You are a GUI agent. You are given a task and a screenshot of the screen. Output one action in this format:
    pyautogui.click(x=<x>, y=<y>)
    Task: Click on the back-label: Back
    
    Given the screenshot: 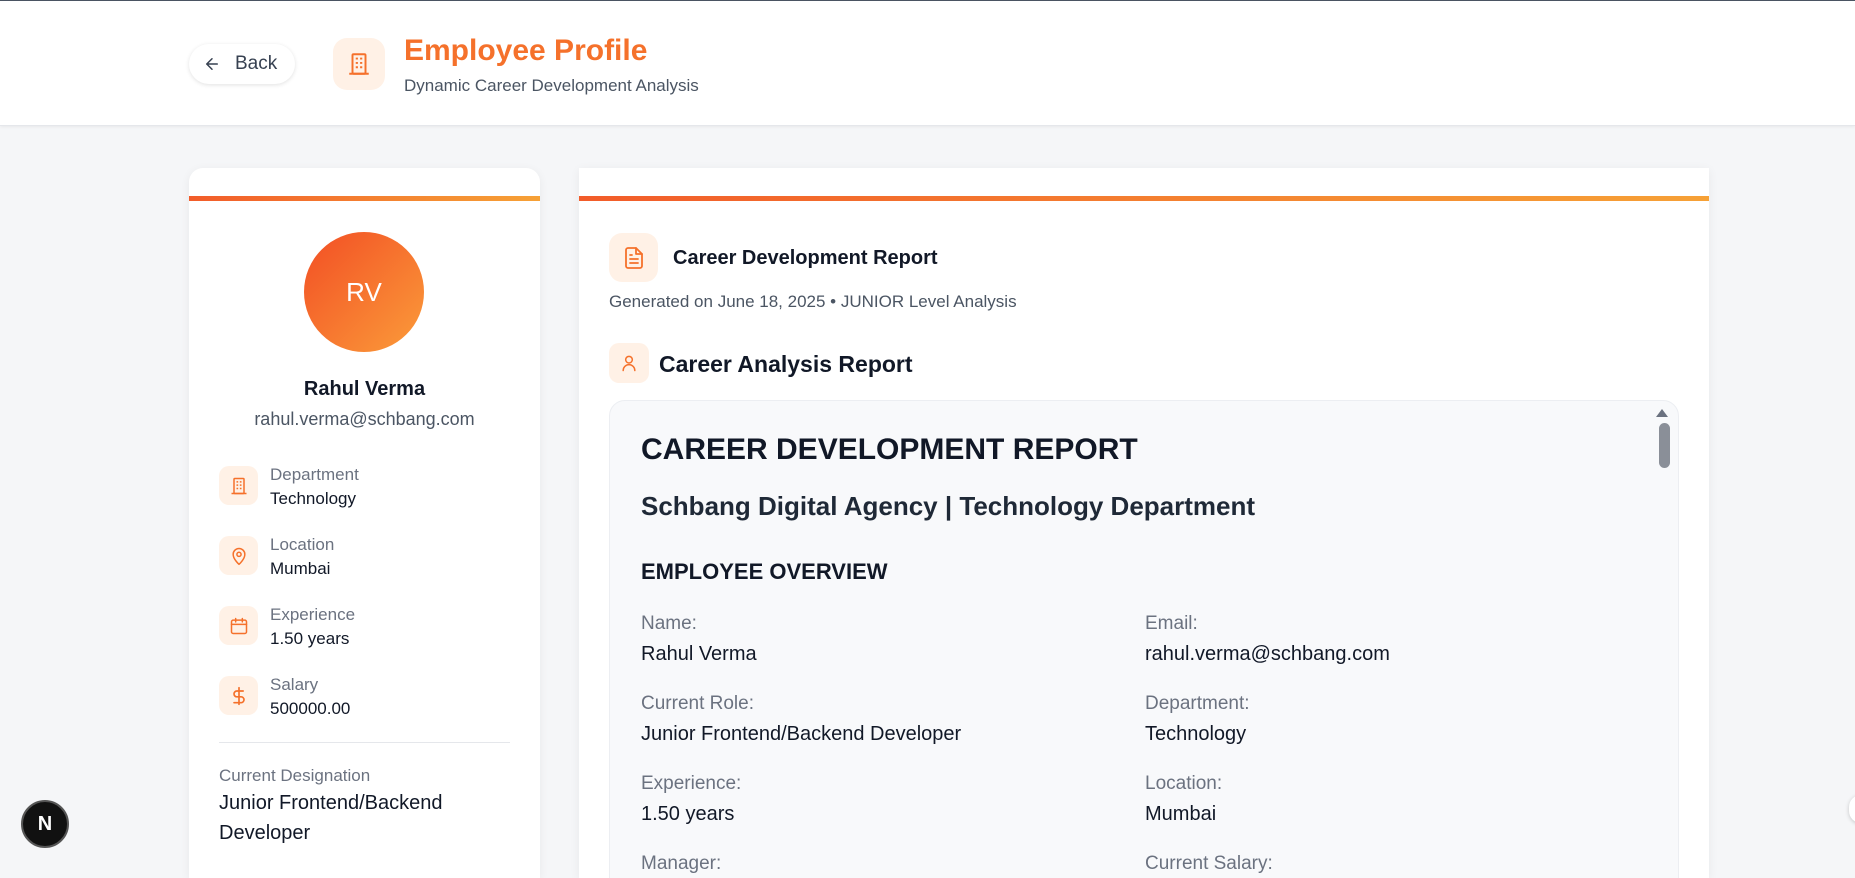 What is the action you would take?
    pyautogui.click(x=256, y=63)
    